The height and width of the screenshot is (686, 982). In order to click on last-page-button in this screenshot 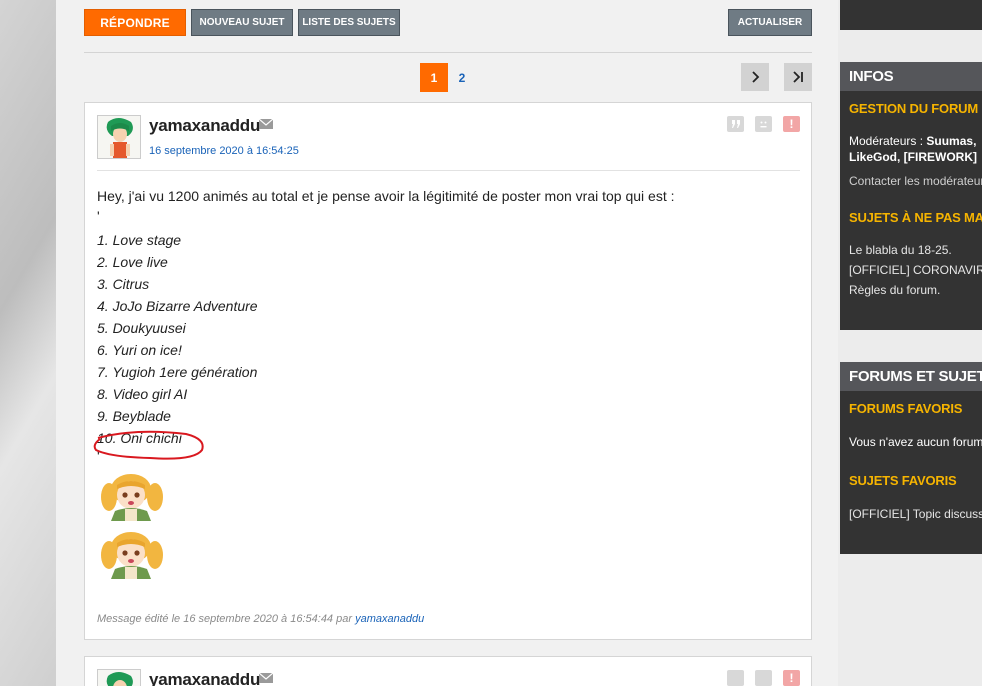, I will do `click(798, 77)`.